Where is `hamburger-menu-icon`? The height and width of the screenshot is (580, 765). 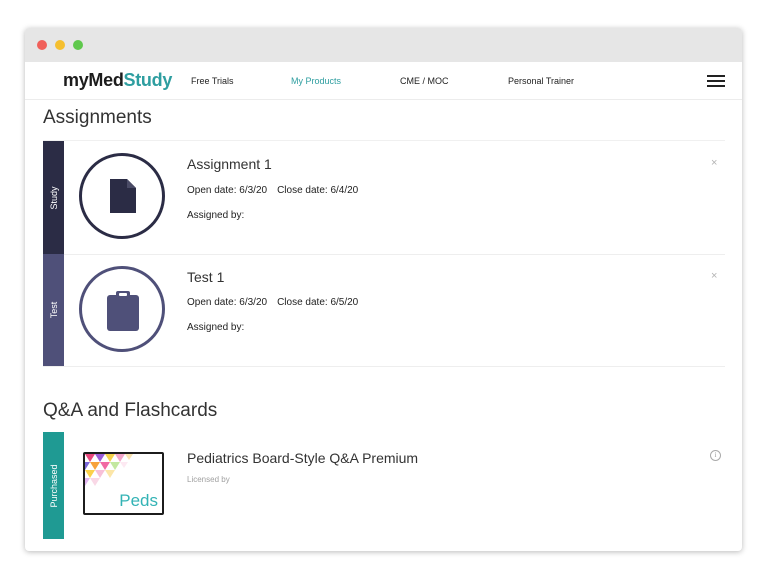 hamburger-menu-icon is located at coordinates (716, 81).